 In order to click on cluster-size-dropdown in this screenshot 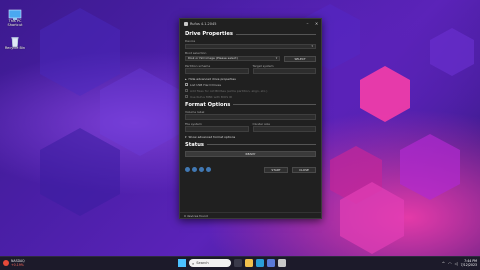, I will do `click(284, 129)`.